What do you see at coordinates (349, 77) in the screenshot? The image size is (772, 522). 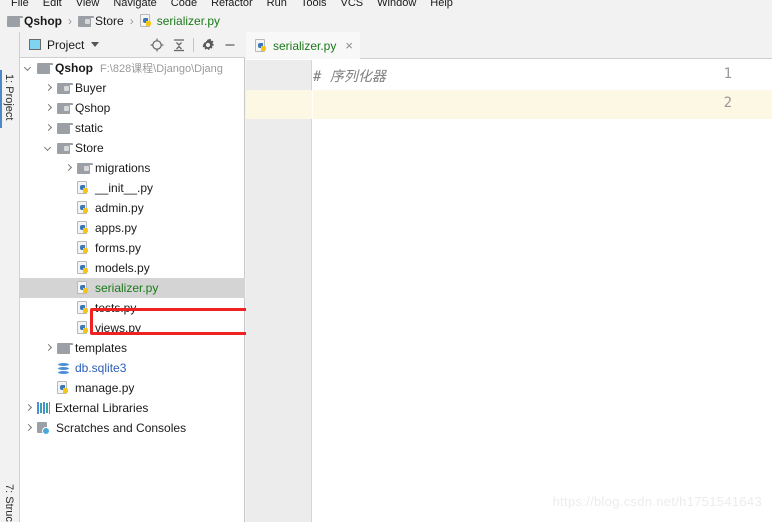 I see `code-line: # 序列化器` at bounding box center [349, 77].